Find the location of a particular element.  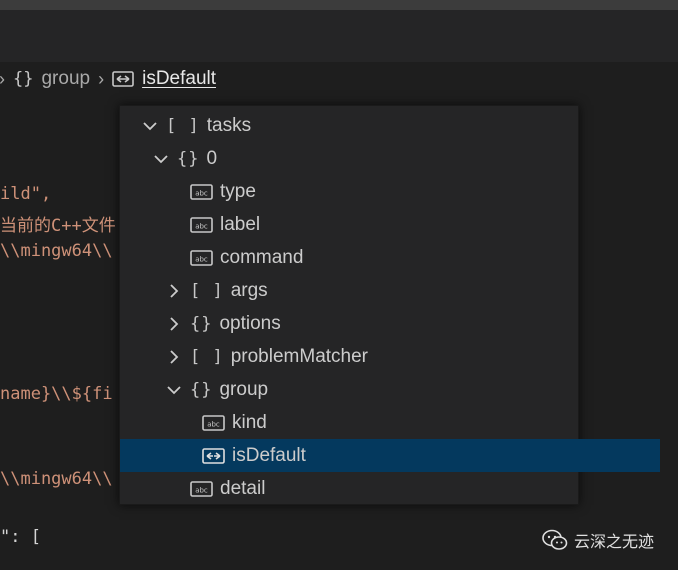

watermark: 云深之无迹 is located at coordinates (598, 540).